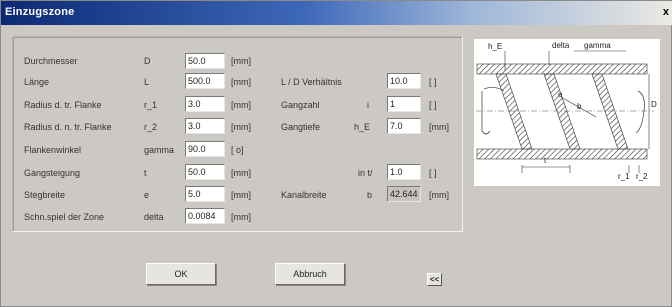  Describe the element at coordinates (37, 82) in the screenshot. I see `label-laenge: Länge` at that location.